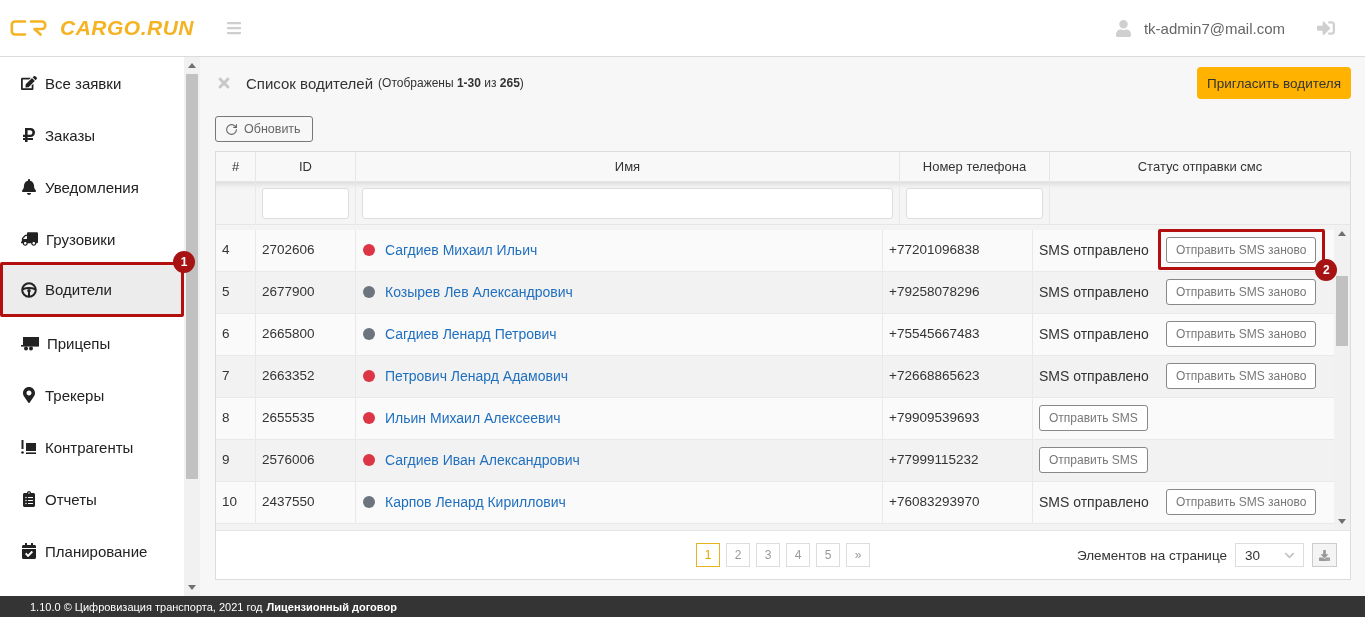 The width and height of the screenshot is (1365, 617). What do you see at coordinates (236, 460) in the screenshot?
I see `table-cell: 9` at bounding box center [236, 460].